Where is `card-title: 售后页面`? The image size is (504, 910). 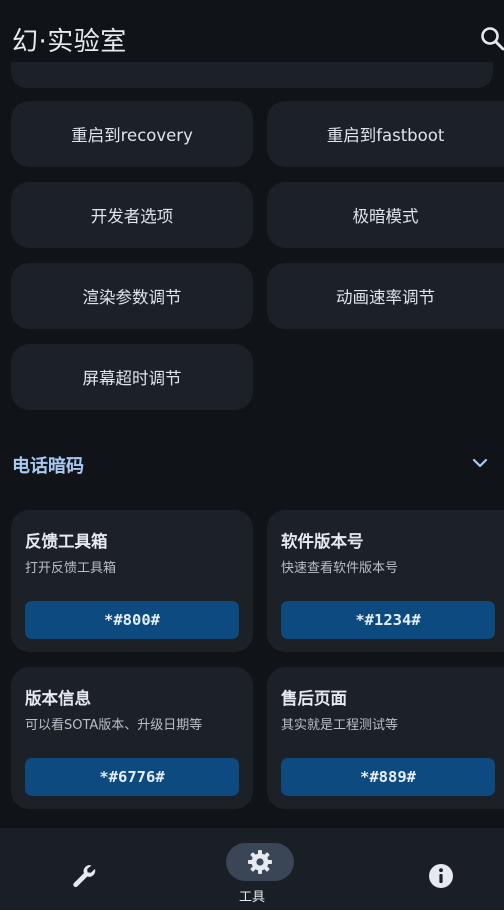 card-title: 售后页面 is located at coordinates (314, 698).